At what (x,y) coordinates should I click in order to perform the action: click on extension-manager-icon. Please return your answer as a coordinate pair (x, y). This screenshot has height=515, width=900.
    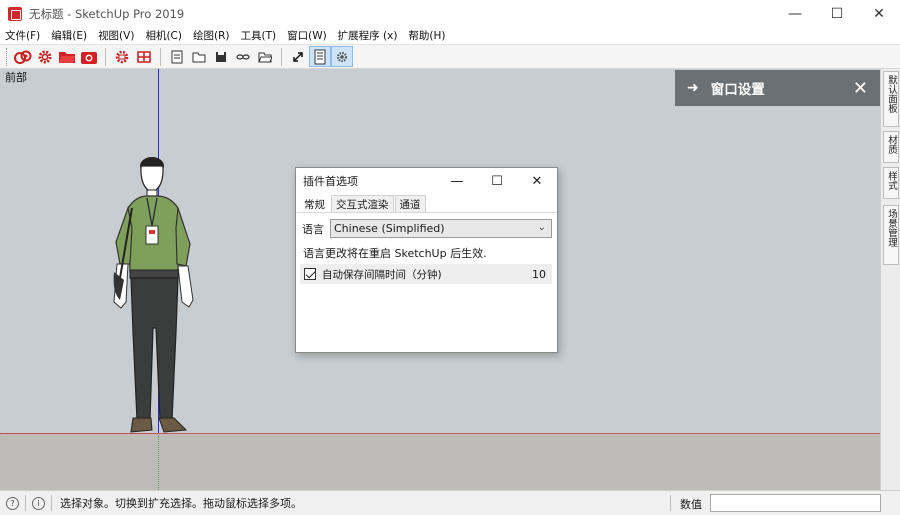
    Looking at the image, I should click on (122, 56).